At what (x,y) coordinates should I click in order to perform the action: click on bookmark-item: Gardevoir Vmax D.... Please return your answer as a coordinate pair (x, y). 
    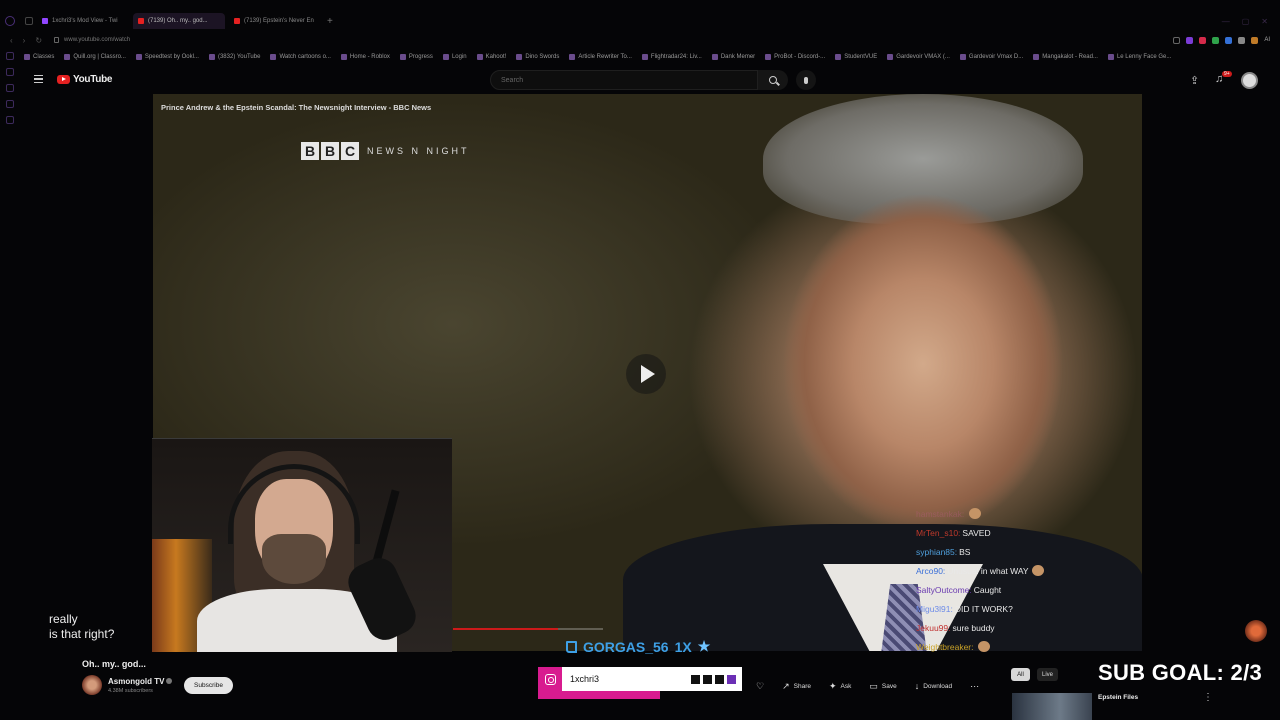
    Looking at the image, I should click on (991, 57).